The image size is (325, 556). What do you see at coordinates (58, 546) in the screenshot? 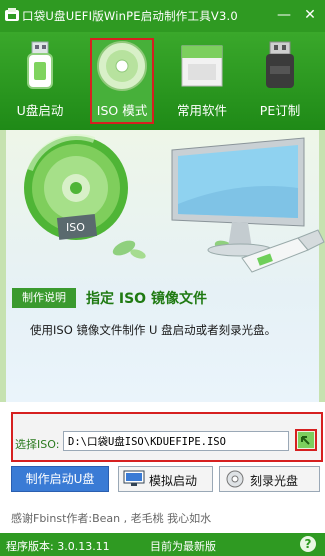
I see `version-text: 程序版本: 3.0.13.11` at bounding box center [58, 546].